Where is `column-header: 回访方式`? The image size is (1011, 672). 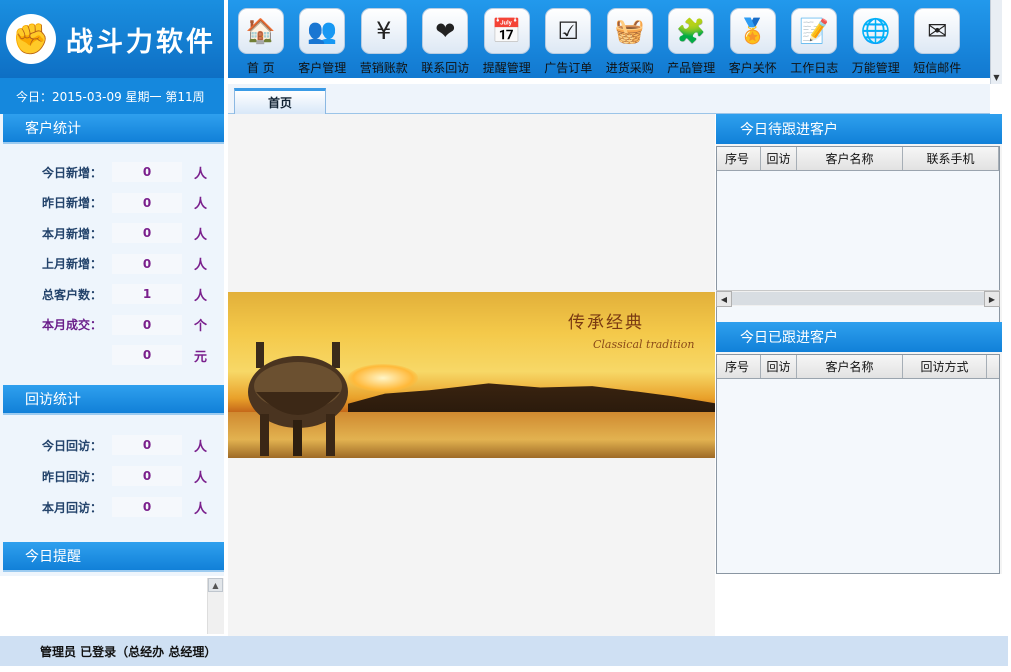 column-header: 回访方式 is located at coordinates (945, 366).